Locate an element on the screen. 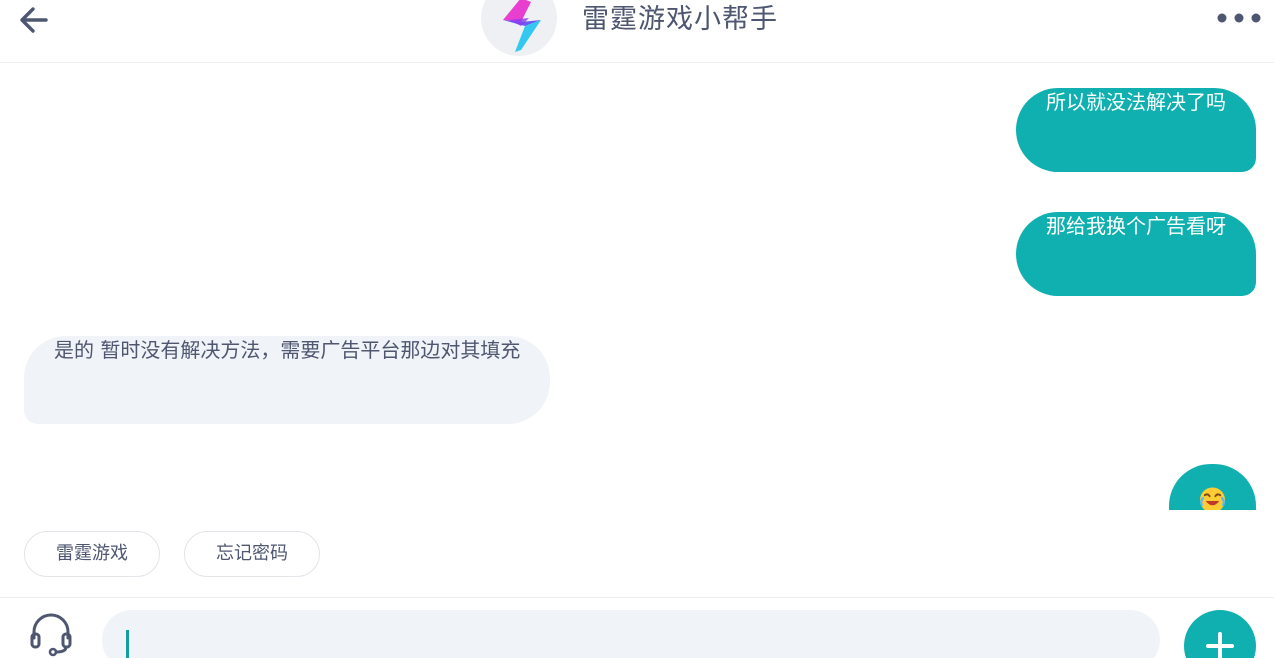 Image resolution: width=1274 pixels, height=658 pixels. header-bar: 雷霆游戏小帮手 is located at coordinates (637, 31).